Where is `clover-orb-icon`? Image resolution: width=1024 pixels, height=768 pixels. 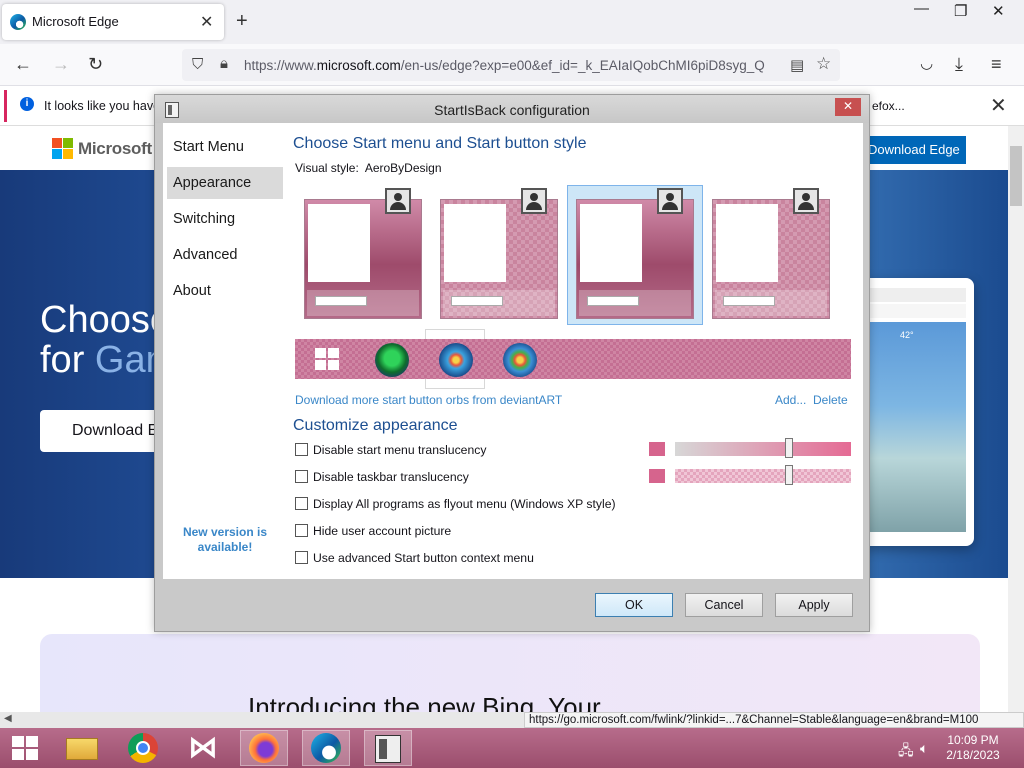 clover-orb-icon is located at coordinates (392, 360).